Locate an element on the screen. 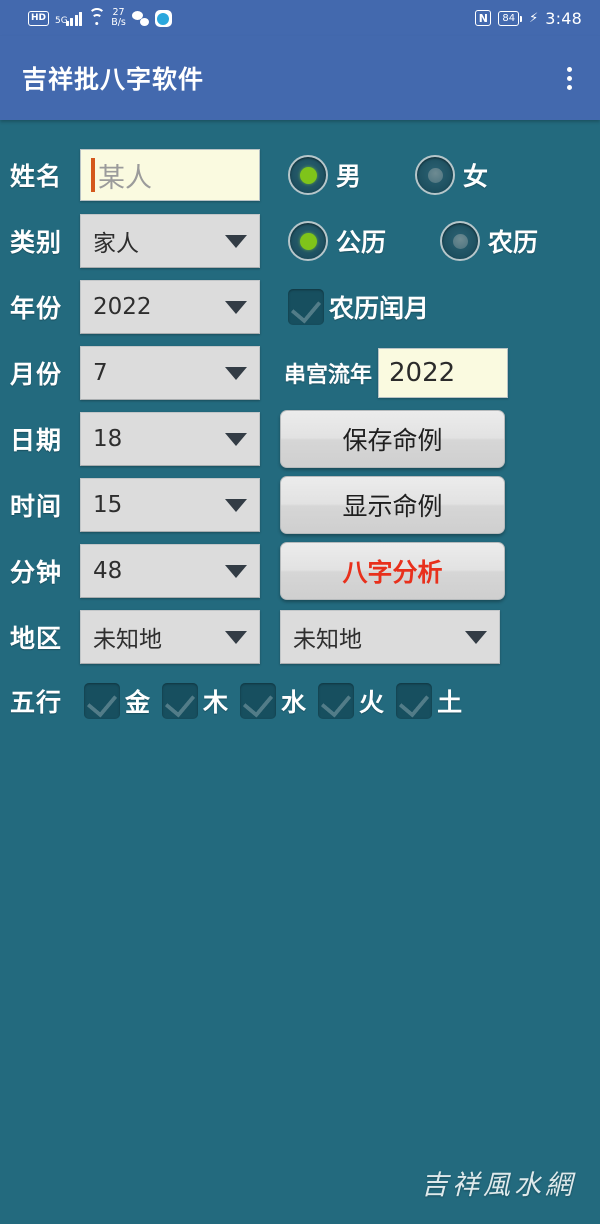  save-button: 保存命例 is located at coordinates (392, 439).